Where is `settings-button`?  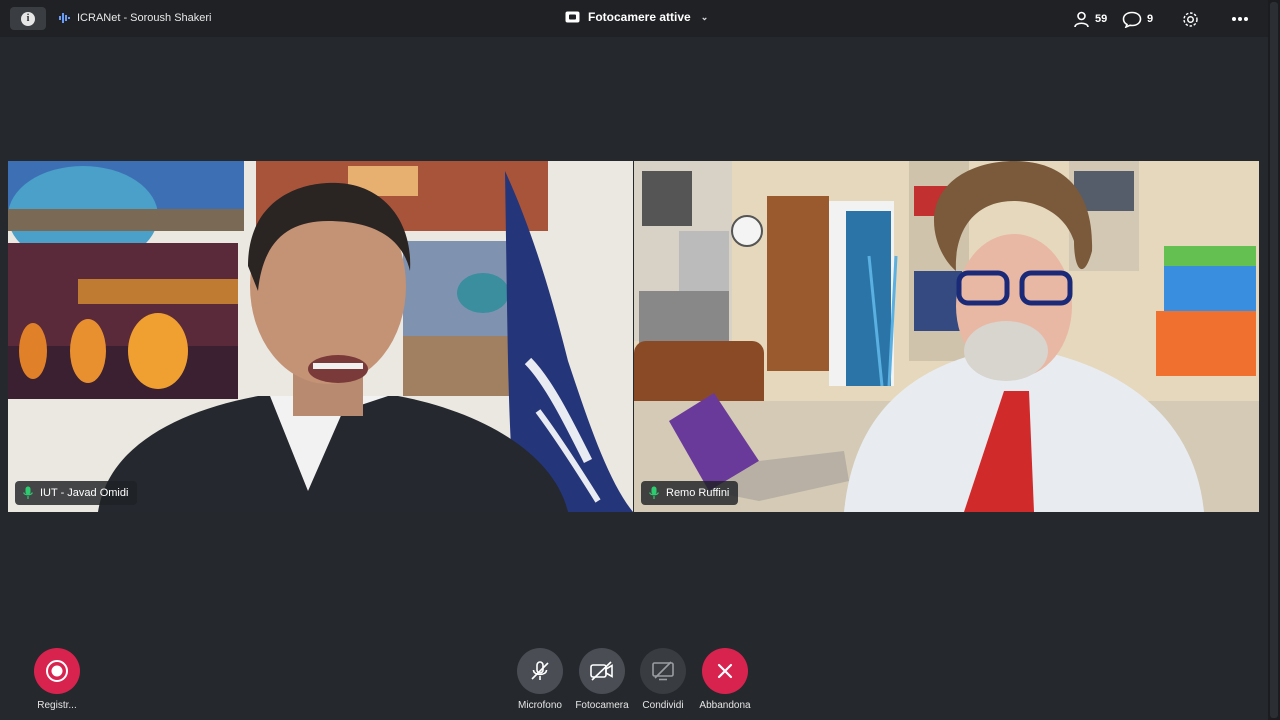 settings-button is located at coordinates (1190, 19).